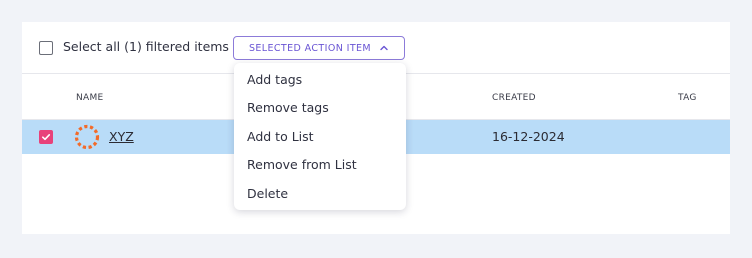 This screenshot has height=258, width=752. Describe the element at coordinates (320, 80) in the screenshot. I see `menu-item-add-tags: Add tags` at that location.